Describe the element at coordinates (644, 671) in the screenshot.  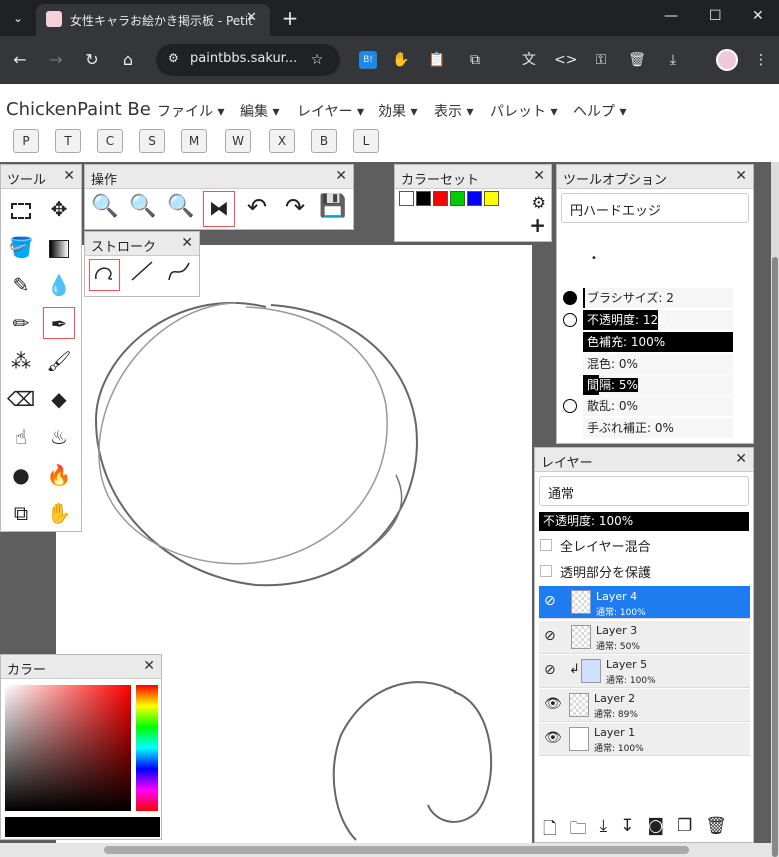
I see `layer-row: ⊘ ↲ Layer 5 通常: 100%` at that location.